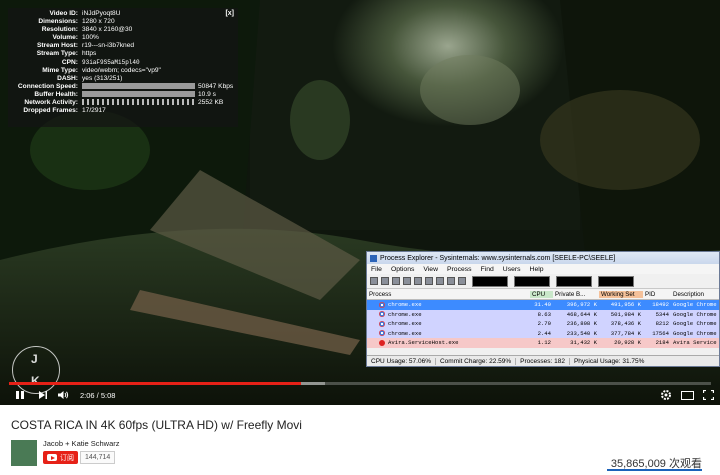 The image size is (720, 475). I want to click on fullscreen-button, so click(708, 395).